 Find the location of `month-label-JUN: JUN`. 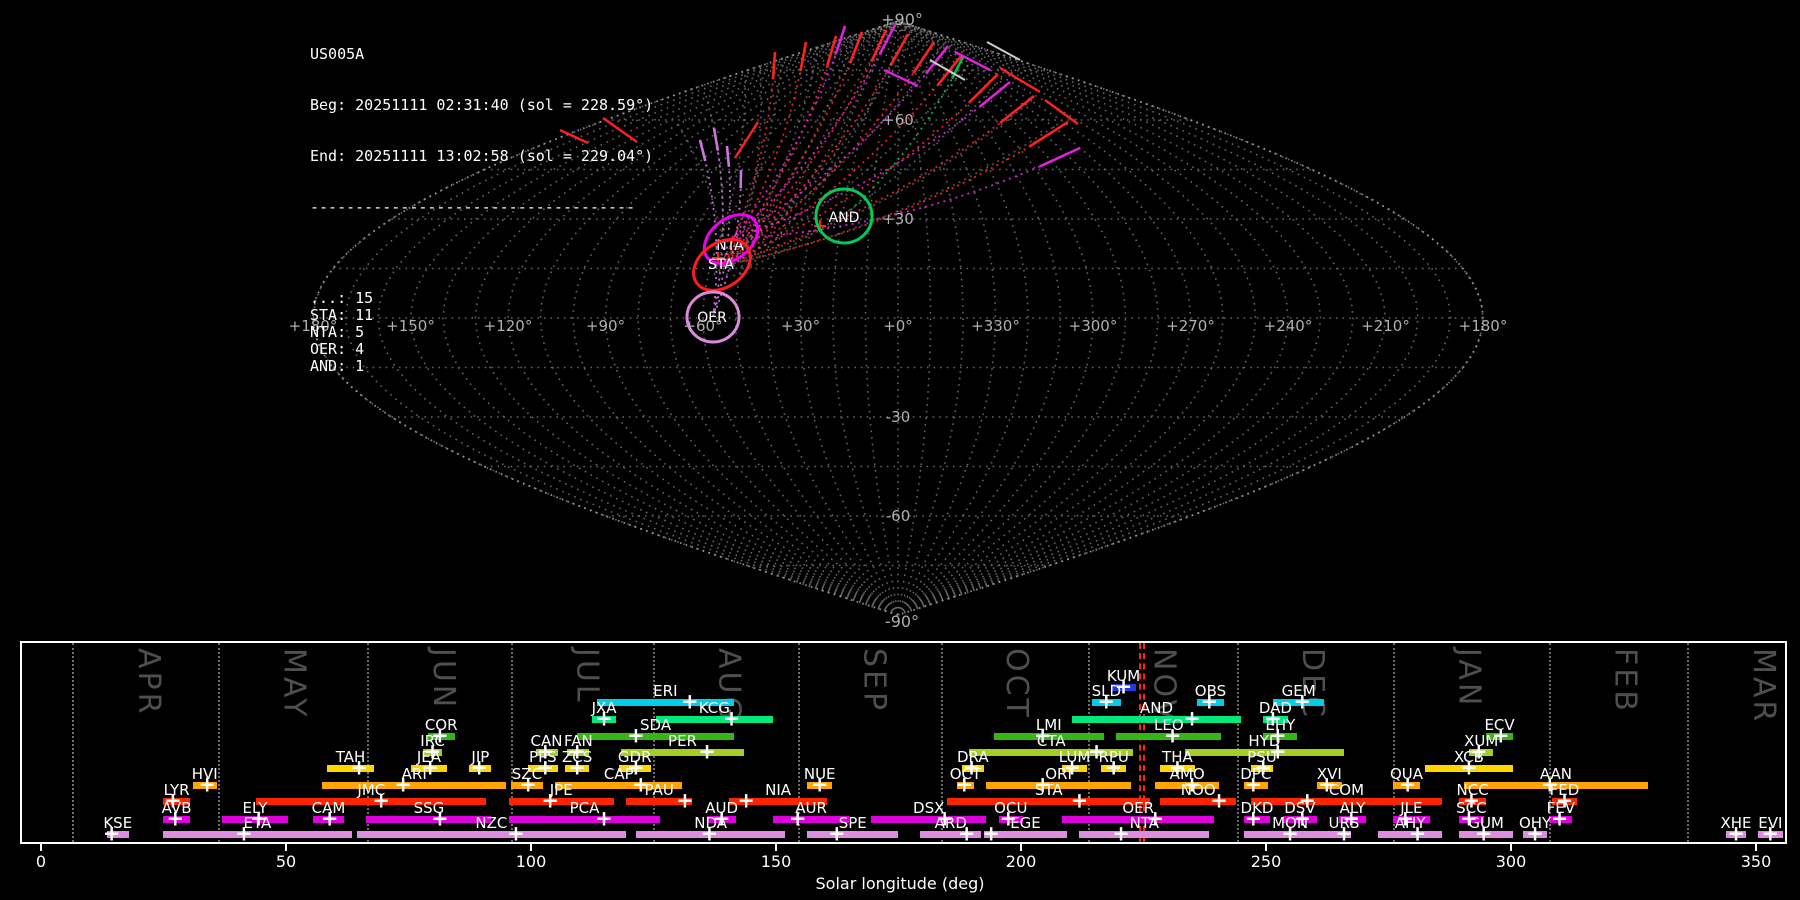

month-label-JUN: JUN is located at coordinates (443, 679).